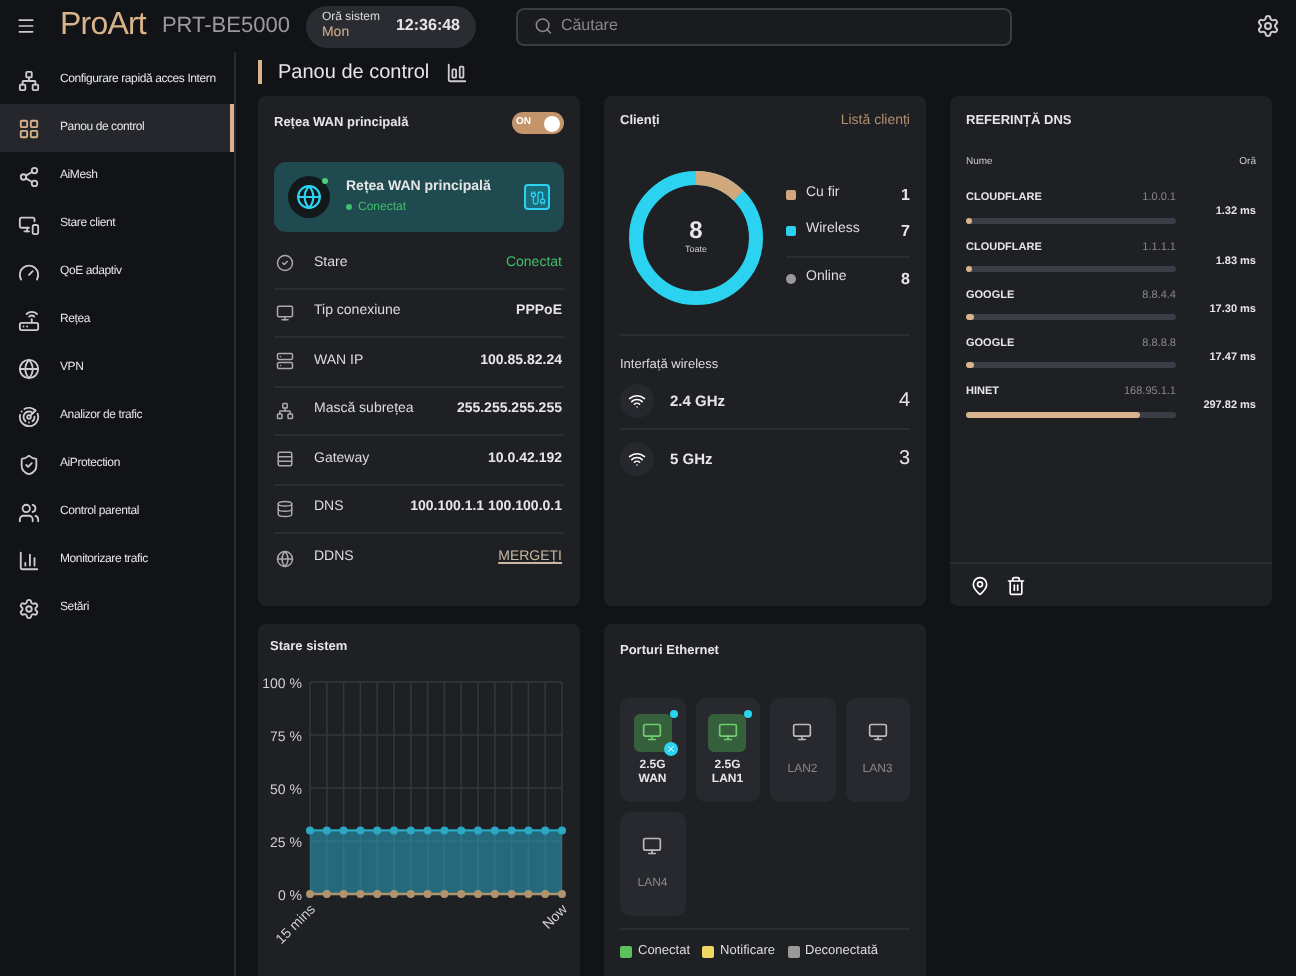  Describe the element at coordinates (285, 263) in the screenshot. I see `check-circle-icon` at that location.